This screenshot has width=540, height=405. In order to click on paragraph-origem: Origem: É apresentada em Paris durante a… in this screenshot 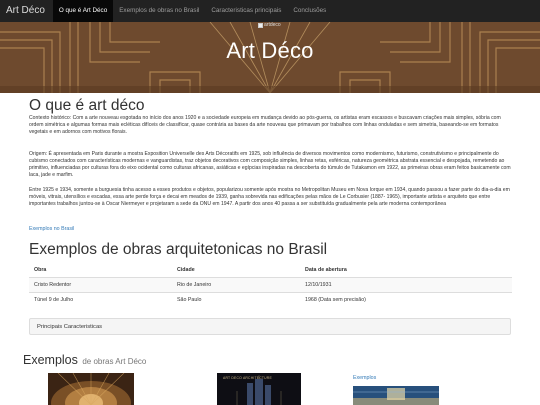, I will do `click(270, 164)`.